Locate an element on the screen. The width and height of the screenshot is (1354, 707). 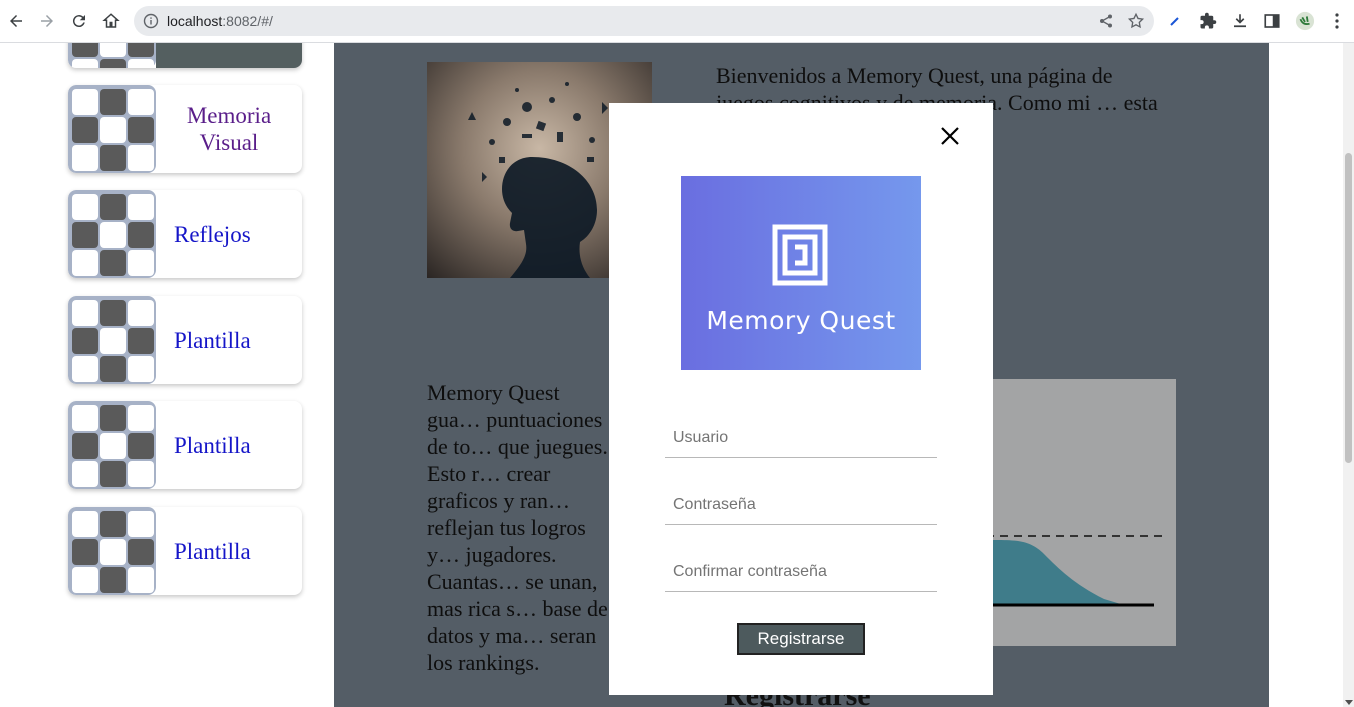
memory-quest-logo: Memory Quest is located at coordinates (801, 273).